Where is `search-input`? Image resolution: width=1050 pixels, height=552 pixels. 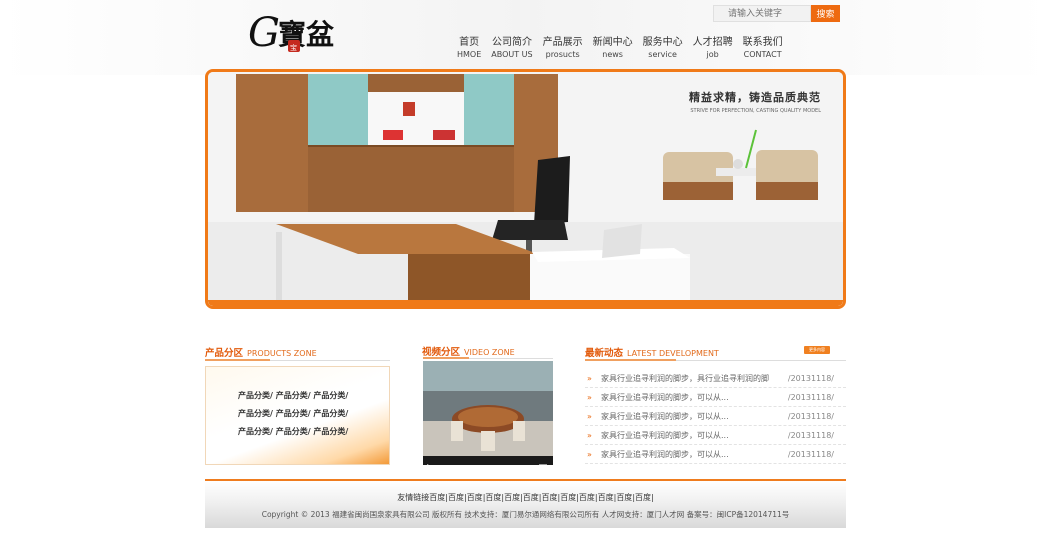 search-input is located at coordinates (762, 13).